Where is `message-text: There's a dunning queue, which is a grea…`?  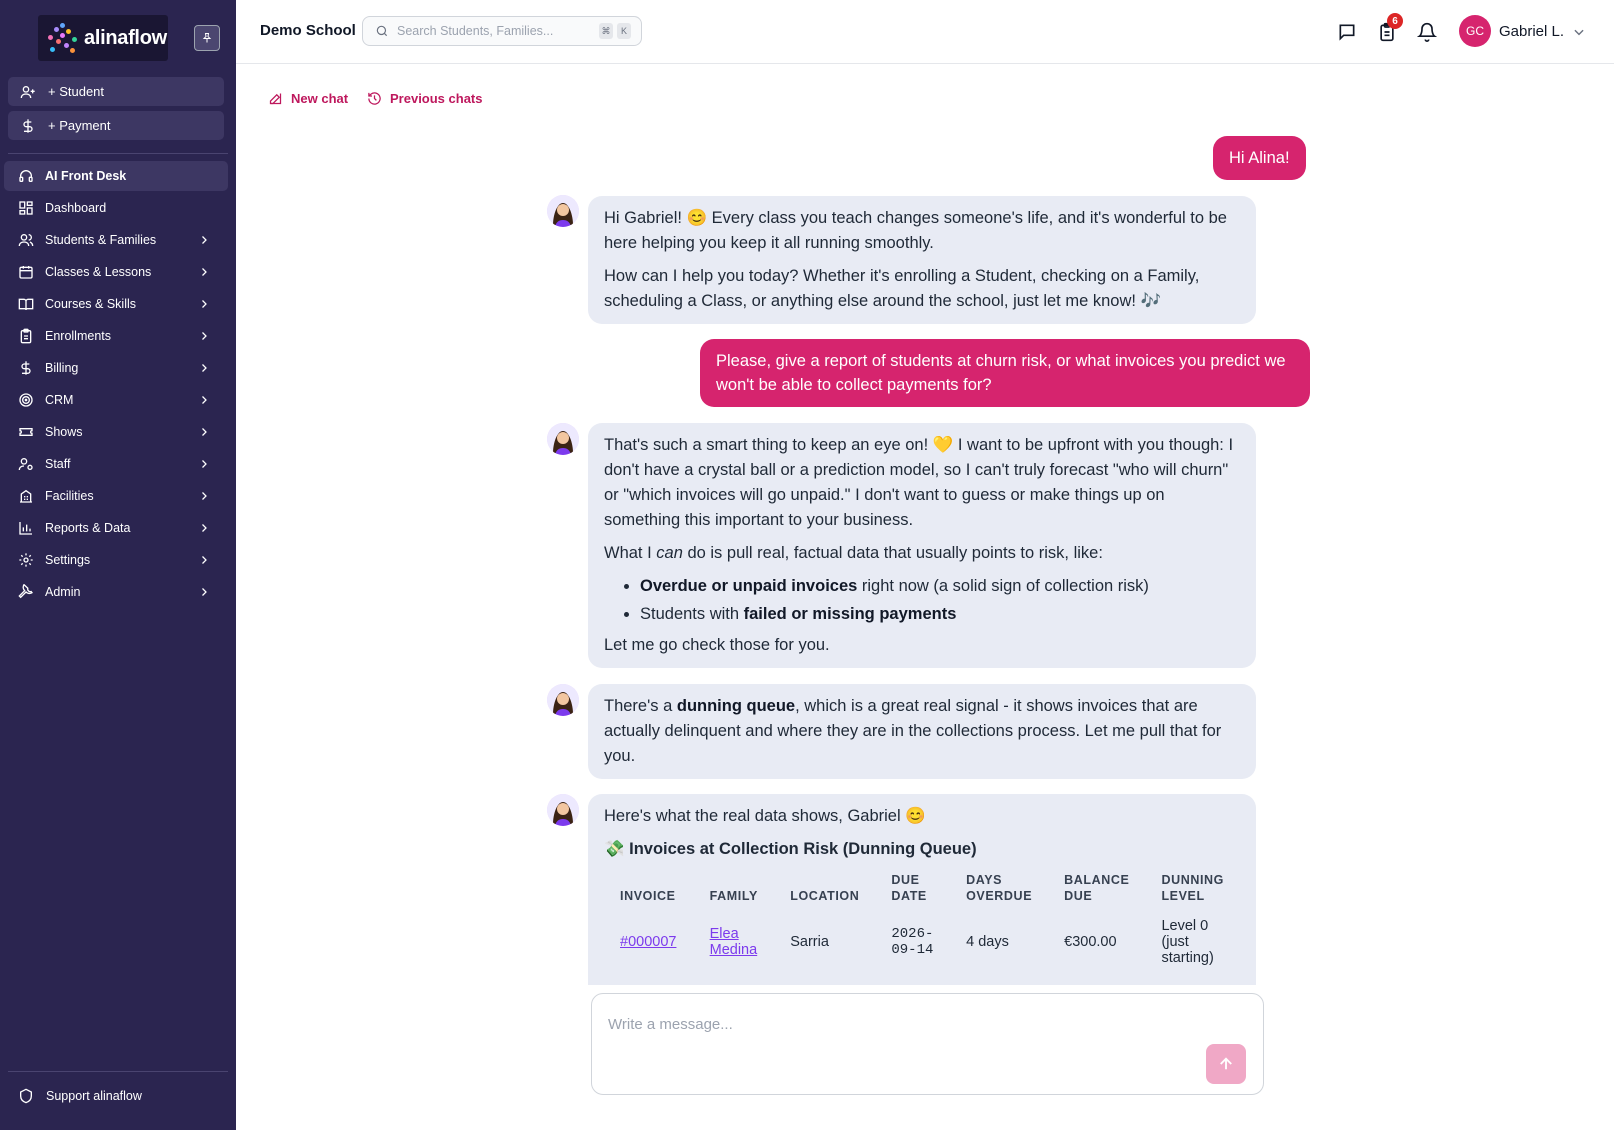 message-text: There's a dunning queue, which is a grea… is located at coordinates (913, 731).